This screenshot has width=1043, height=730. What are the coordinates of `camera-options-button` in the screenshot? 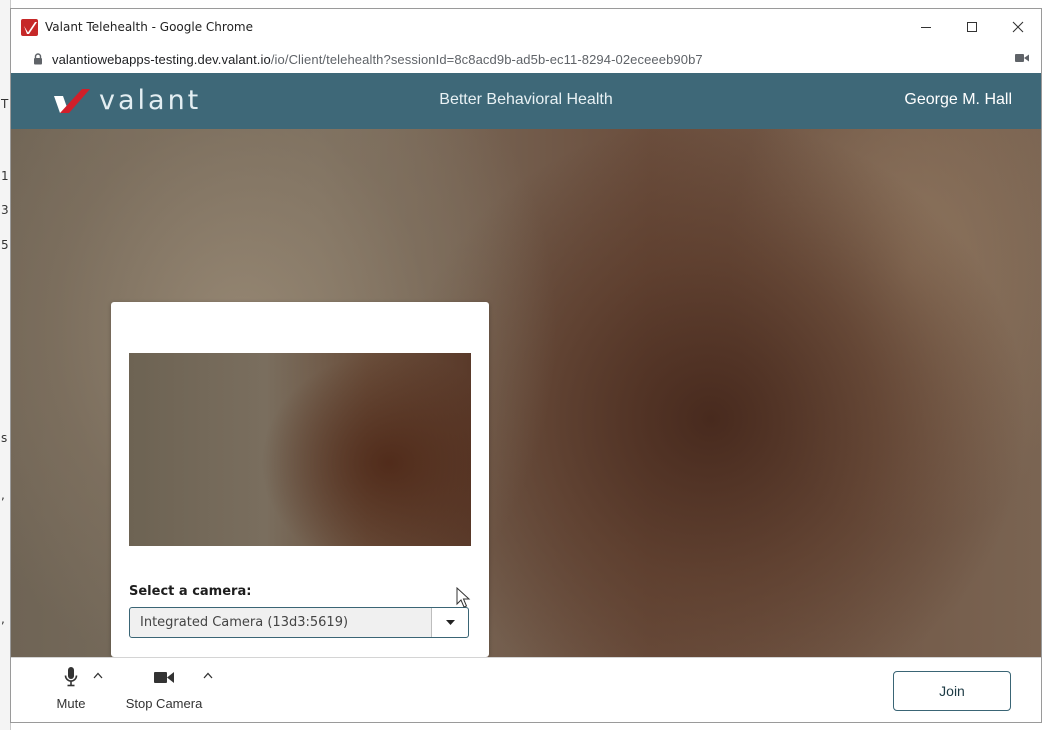 It's located at (208, 675).